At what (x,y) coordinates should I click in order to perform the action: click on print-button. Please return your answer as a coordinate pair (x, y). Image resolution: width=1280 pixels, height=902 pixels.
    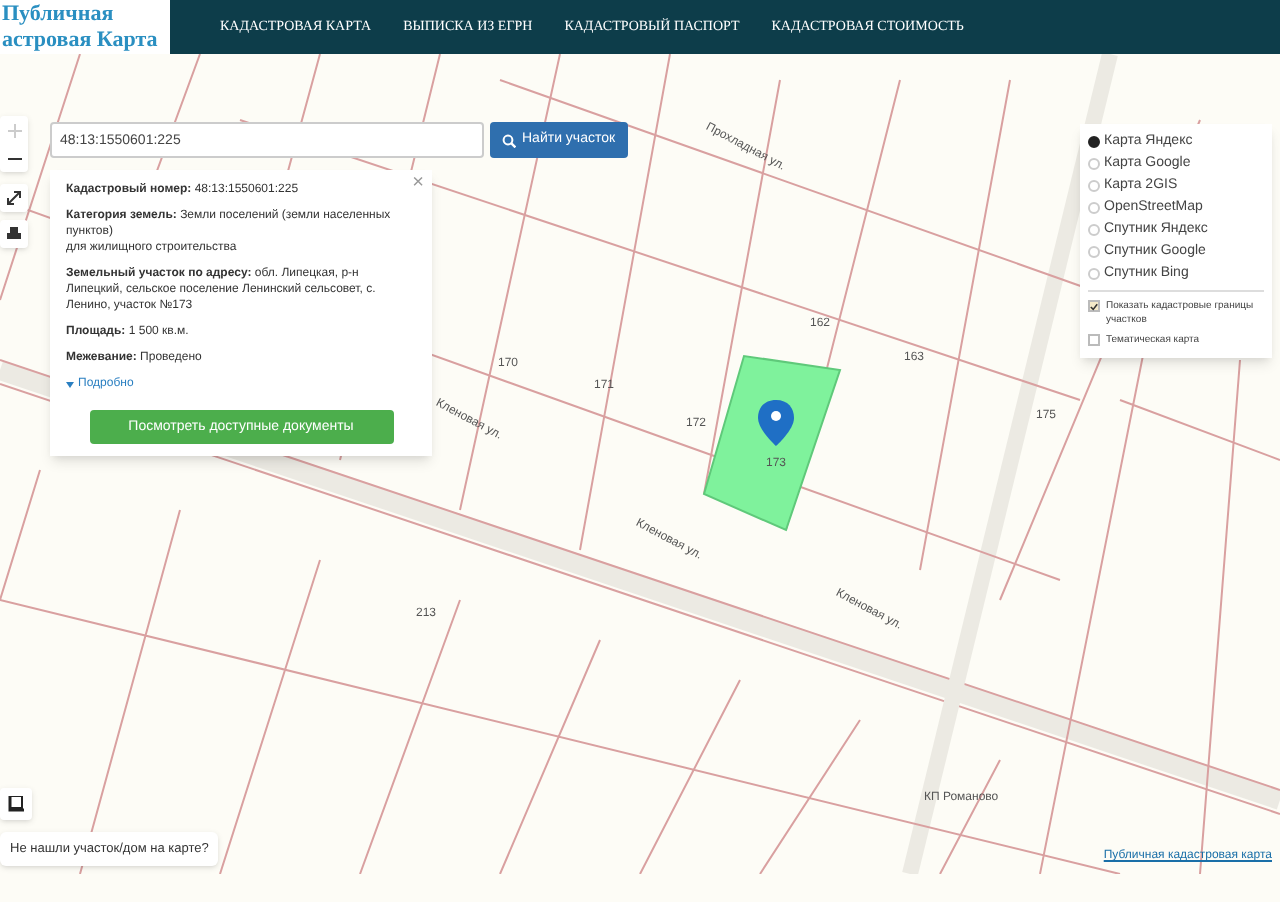
    Looking at the image, I should click on (14, 234).